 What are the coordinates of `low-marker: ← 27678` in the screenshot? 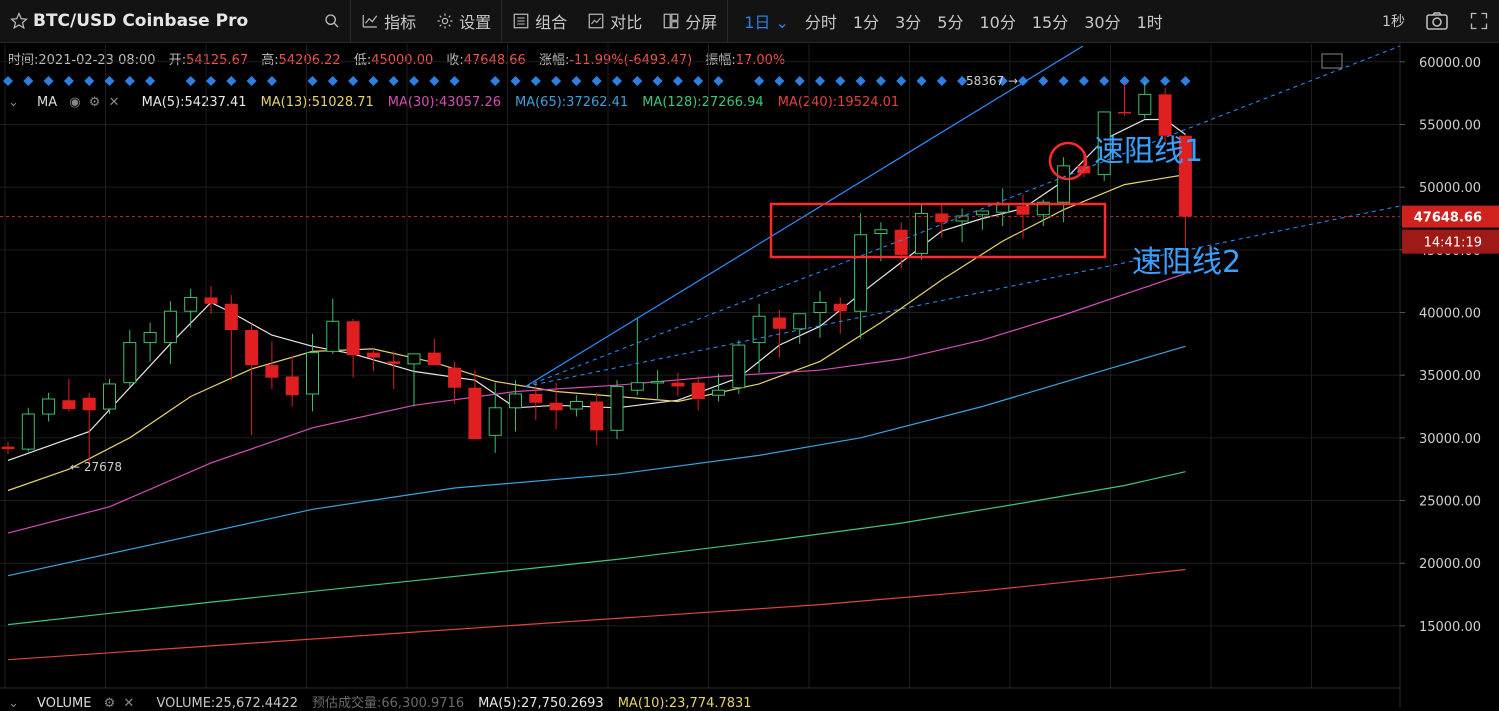 It's located at (96, 467).